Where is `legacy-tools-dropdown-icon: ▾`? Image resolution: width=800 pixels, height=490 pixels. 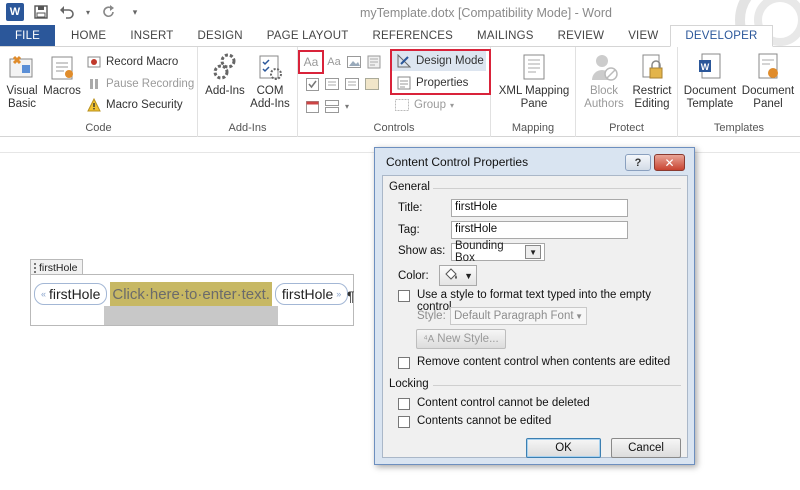 legacy-tools-dropdown-icon: ▾ is located at coordinates (347, 106).